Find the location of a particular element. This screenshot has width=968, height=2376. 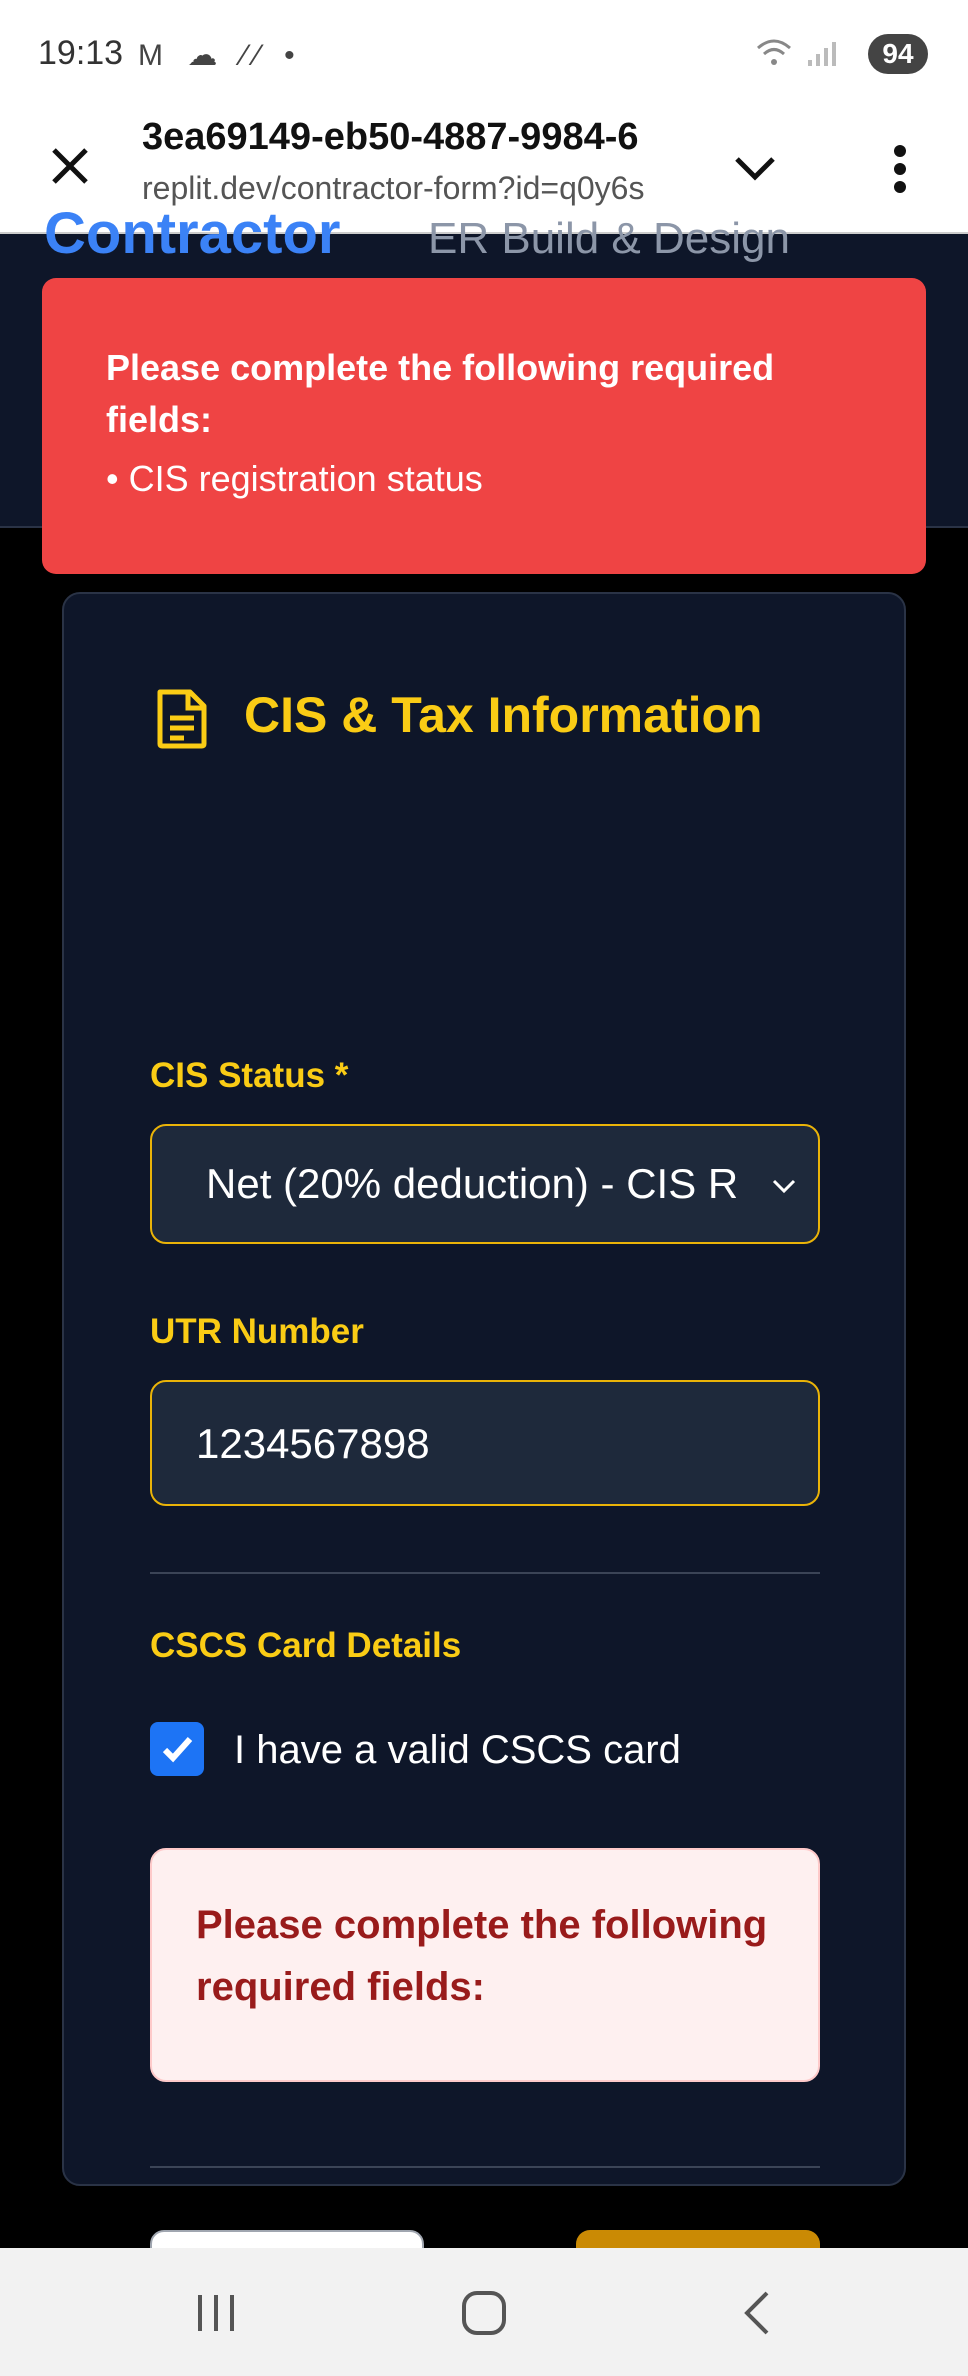

cloud-icon: ☁ is located at coordinates (206, 55).